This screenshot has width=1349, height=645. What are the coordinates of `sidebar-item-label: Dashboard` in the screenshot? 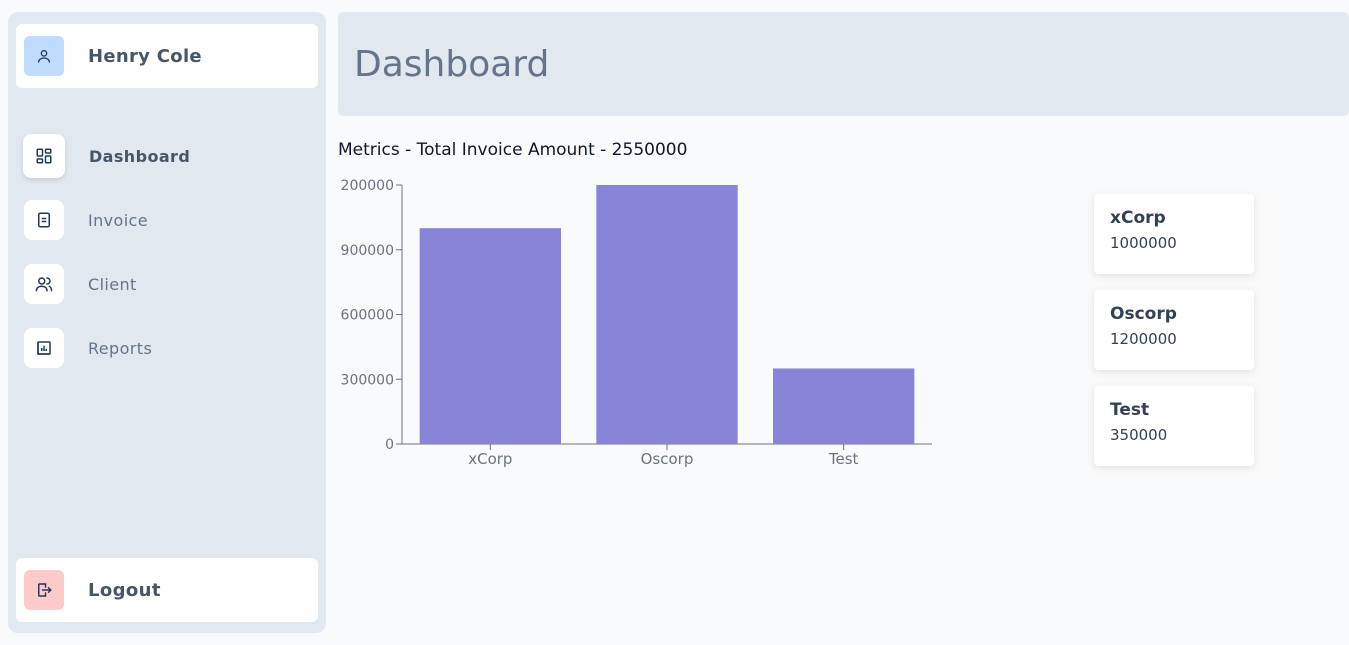 It's located at (140, 156).